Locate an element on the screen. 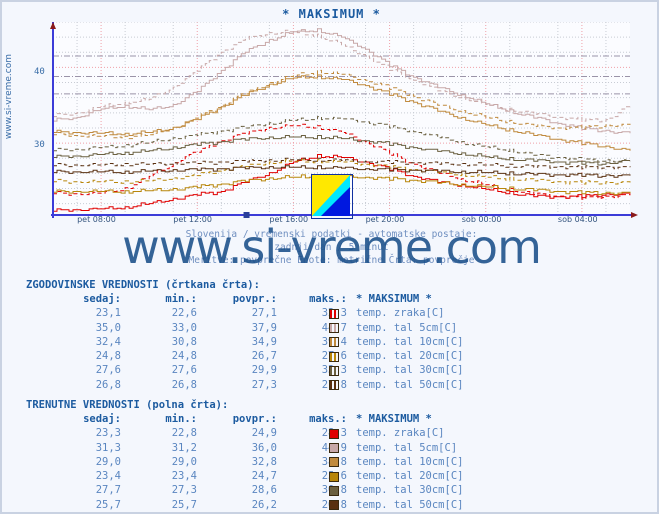  table-row: 23,423,424,725,6temp. tal 20cm[C] is located at coordinates (342, 476).